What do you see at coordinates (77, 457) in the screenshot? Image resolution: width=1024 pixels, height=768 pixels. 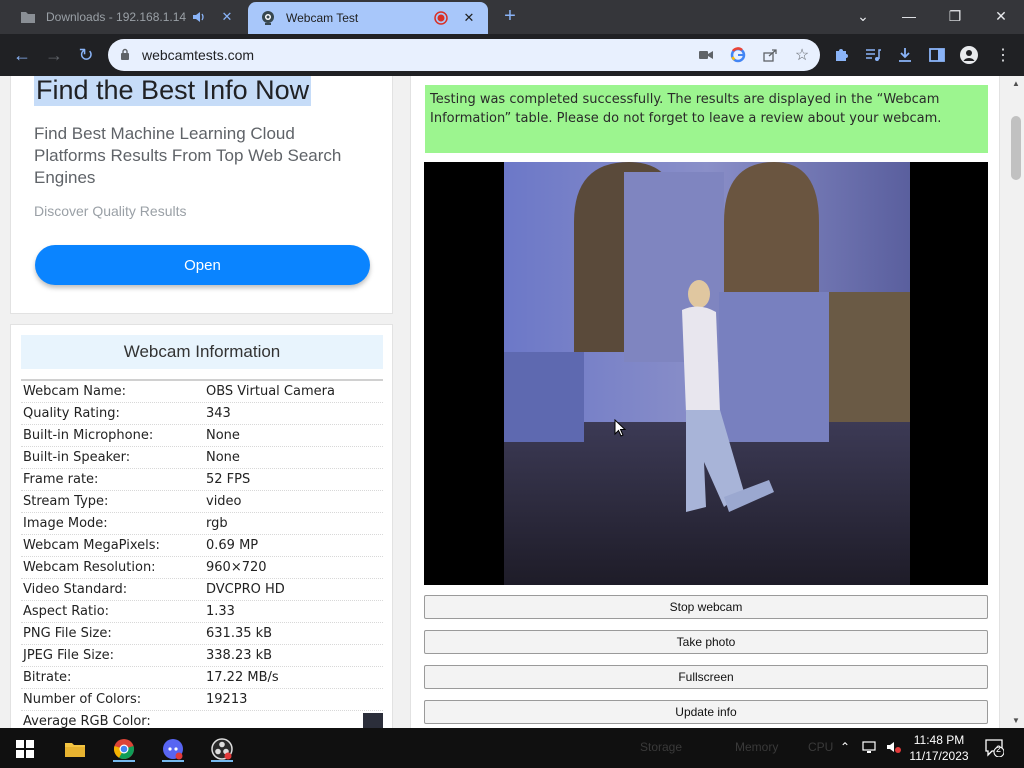 I see `row-label: Built-in Speaker:` at bounding box center [77, 457].